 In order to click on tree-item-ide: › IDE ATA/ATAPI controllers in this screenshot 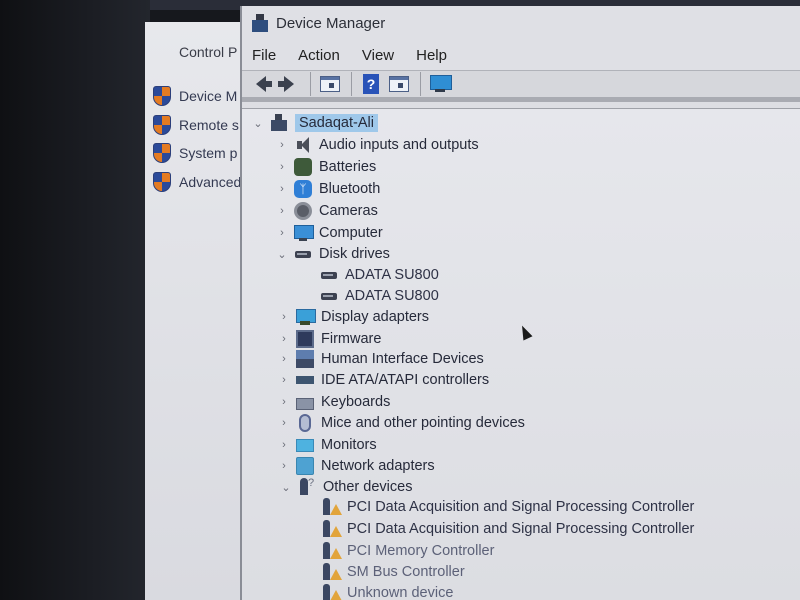, I will do `click(383, 380)`.